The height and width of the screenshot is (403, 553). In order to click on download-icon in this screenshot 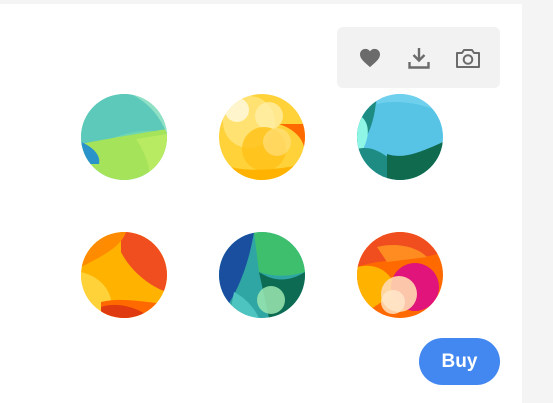, I will do `click(418, 58)`.